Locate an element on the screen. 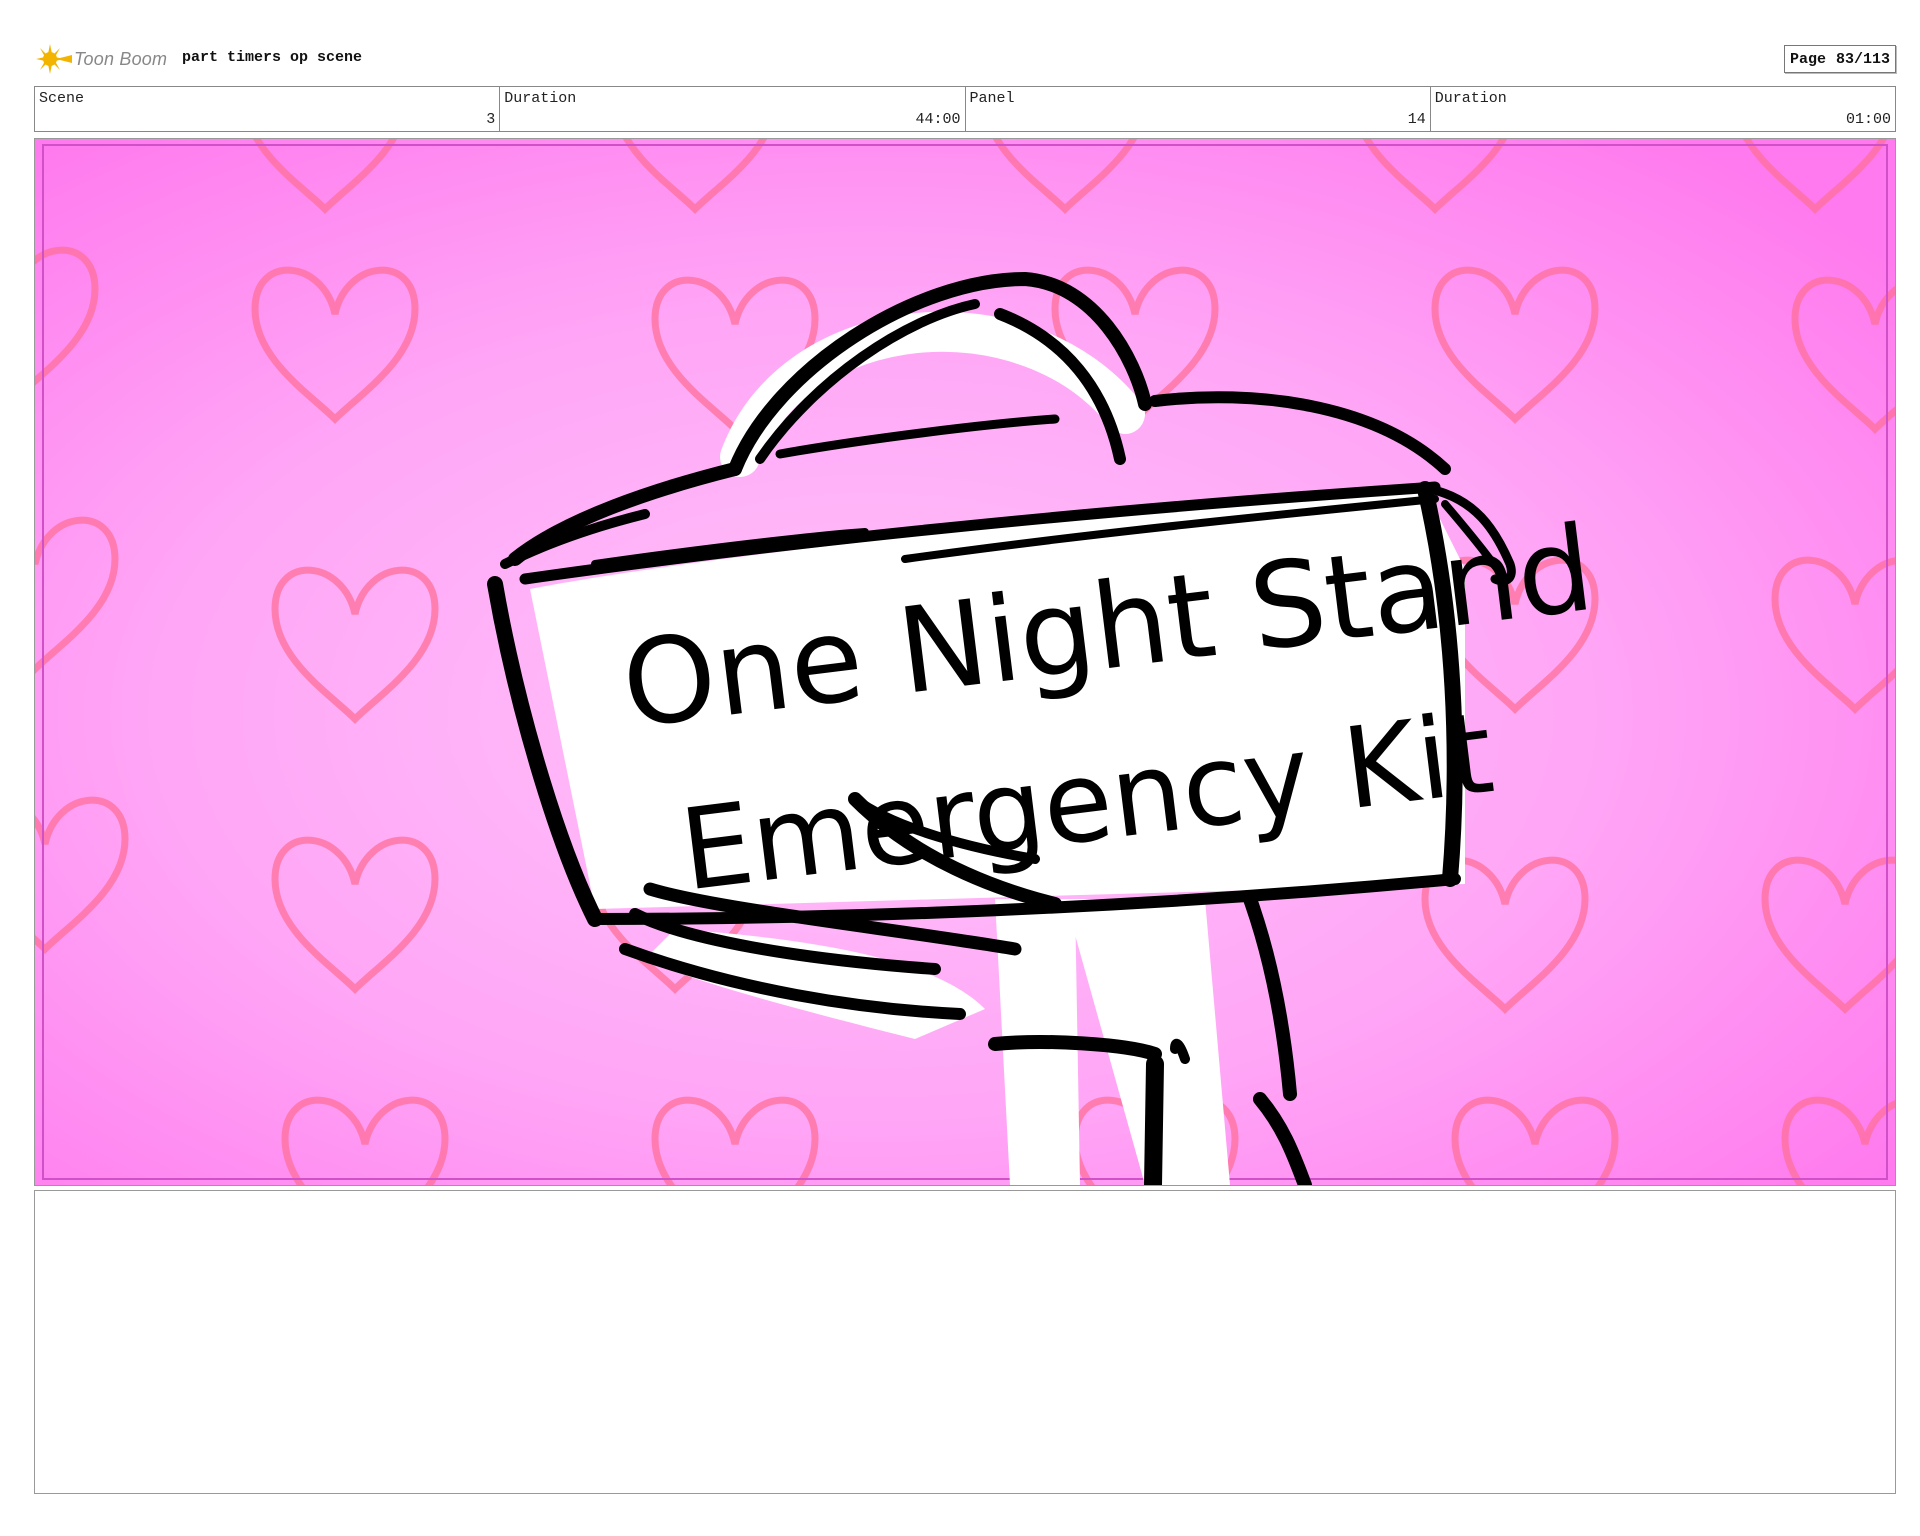  panel-label: Panel is located at coordinates (992, 98).